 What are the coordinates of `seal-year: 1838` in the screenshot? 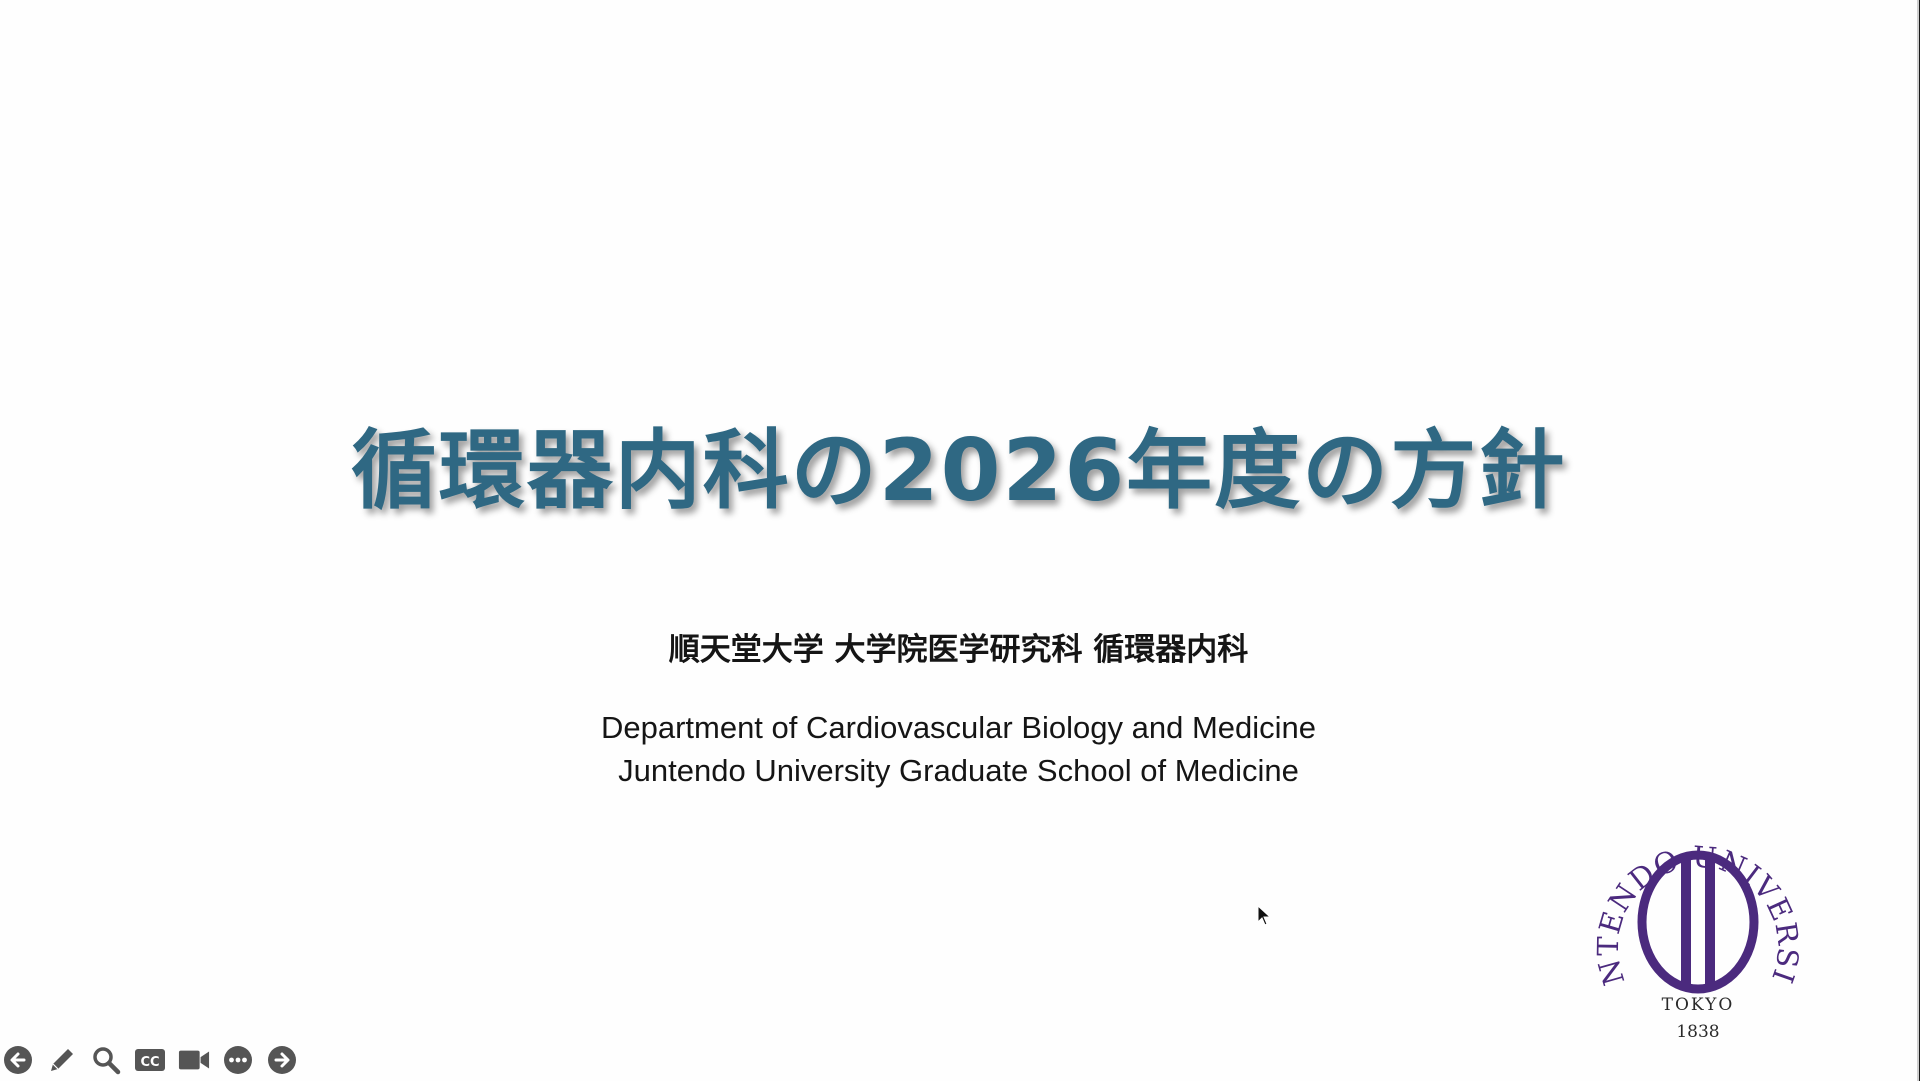 It's located at (1697, 1032).